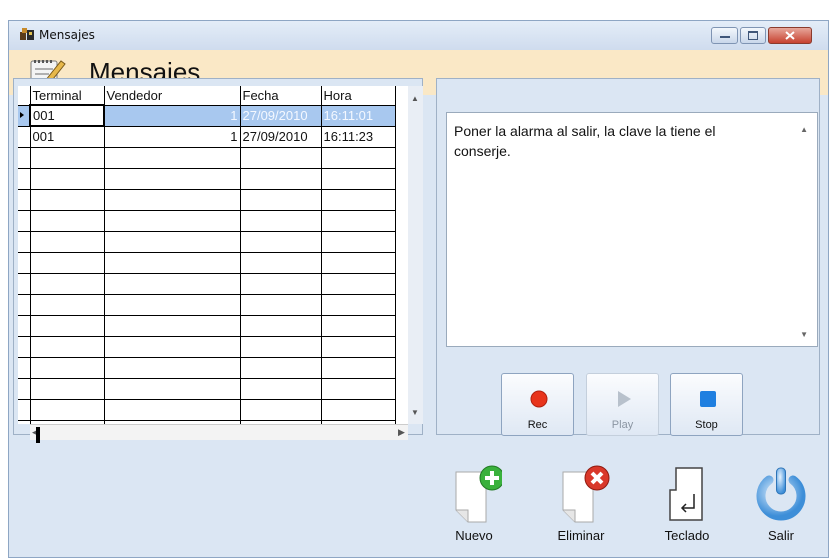  What do you see at coordinates (27, 34) in the screenshot?
I see `app-icon` at bounding box center [27, 34].